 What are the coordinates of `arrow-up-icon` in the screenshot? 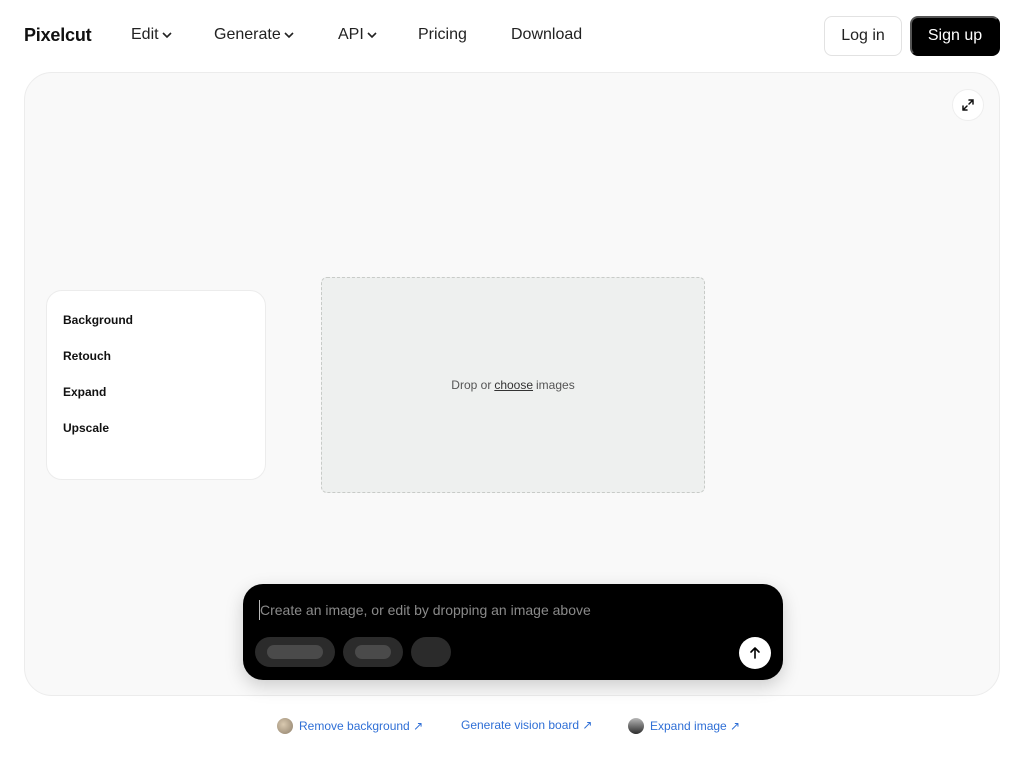 It's located at (755, 653).